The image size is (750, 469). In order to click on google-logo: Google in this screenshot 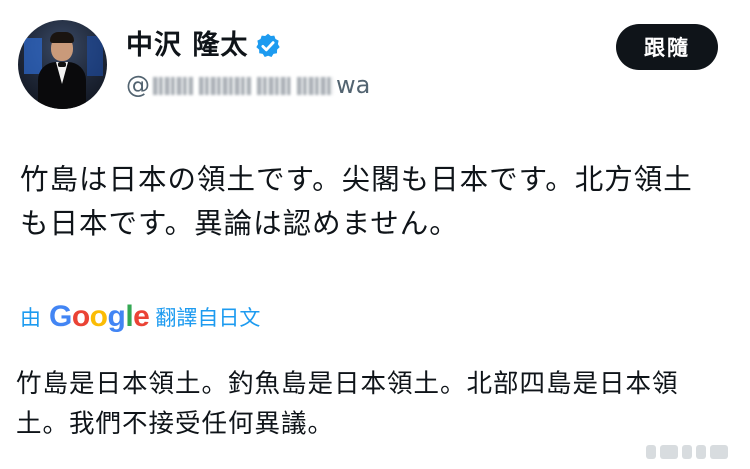, I will do `click(99, 316)`.